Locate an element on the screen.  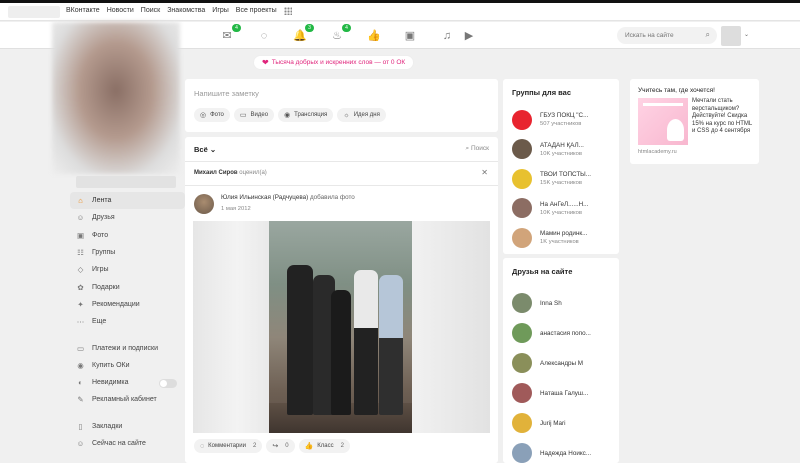
sidebar-item-label: Платежи и подписки is located at coordinates (125, 348).